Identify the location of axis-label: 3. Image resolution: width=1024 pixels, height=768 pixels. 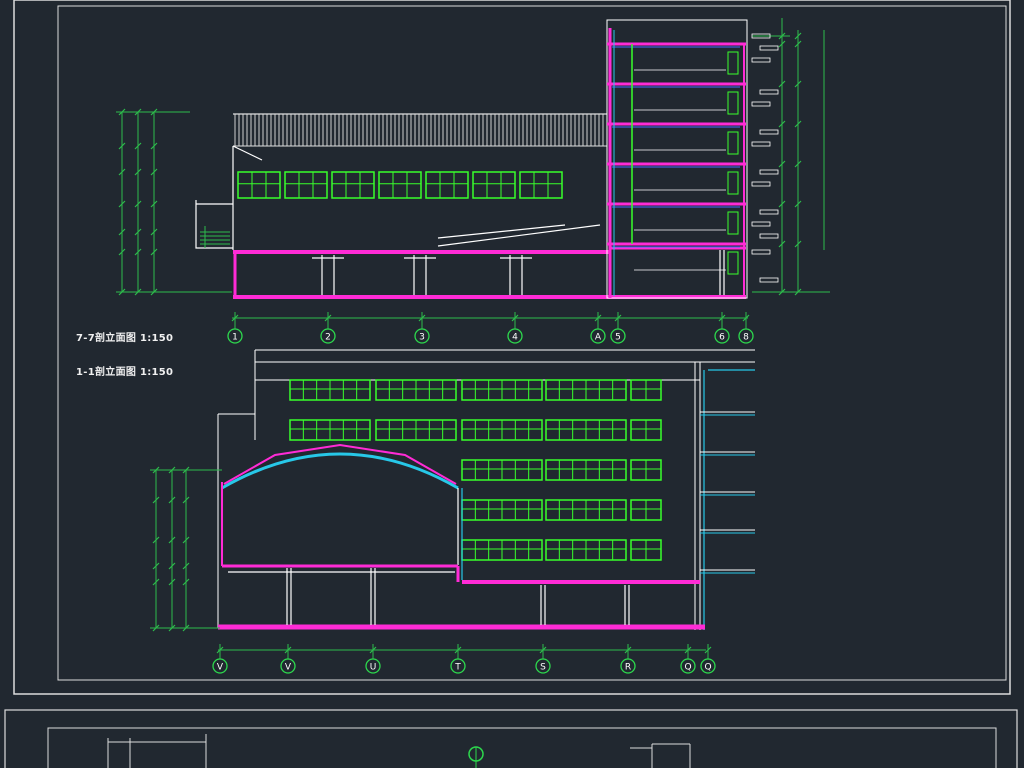
(422, 338).